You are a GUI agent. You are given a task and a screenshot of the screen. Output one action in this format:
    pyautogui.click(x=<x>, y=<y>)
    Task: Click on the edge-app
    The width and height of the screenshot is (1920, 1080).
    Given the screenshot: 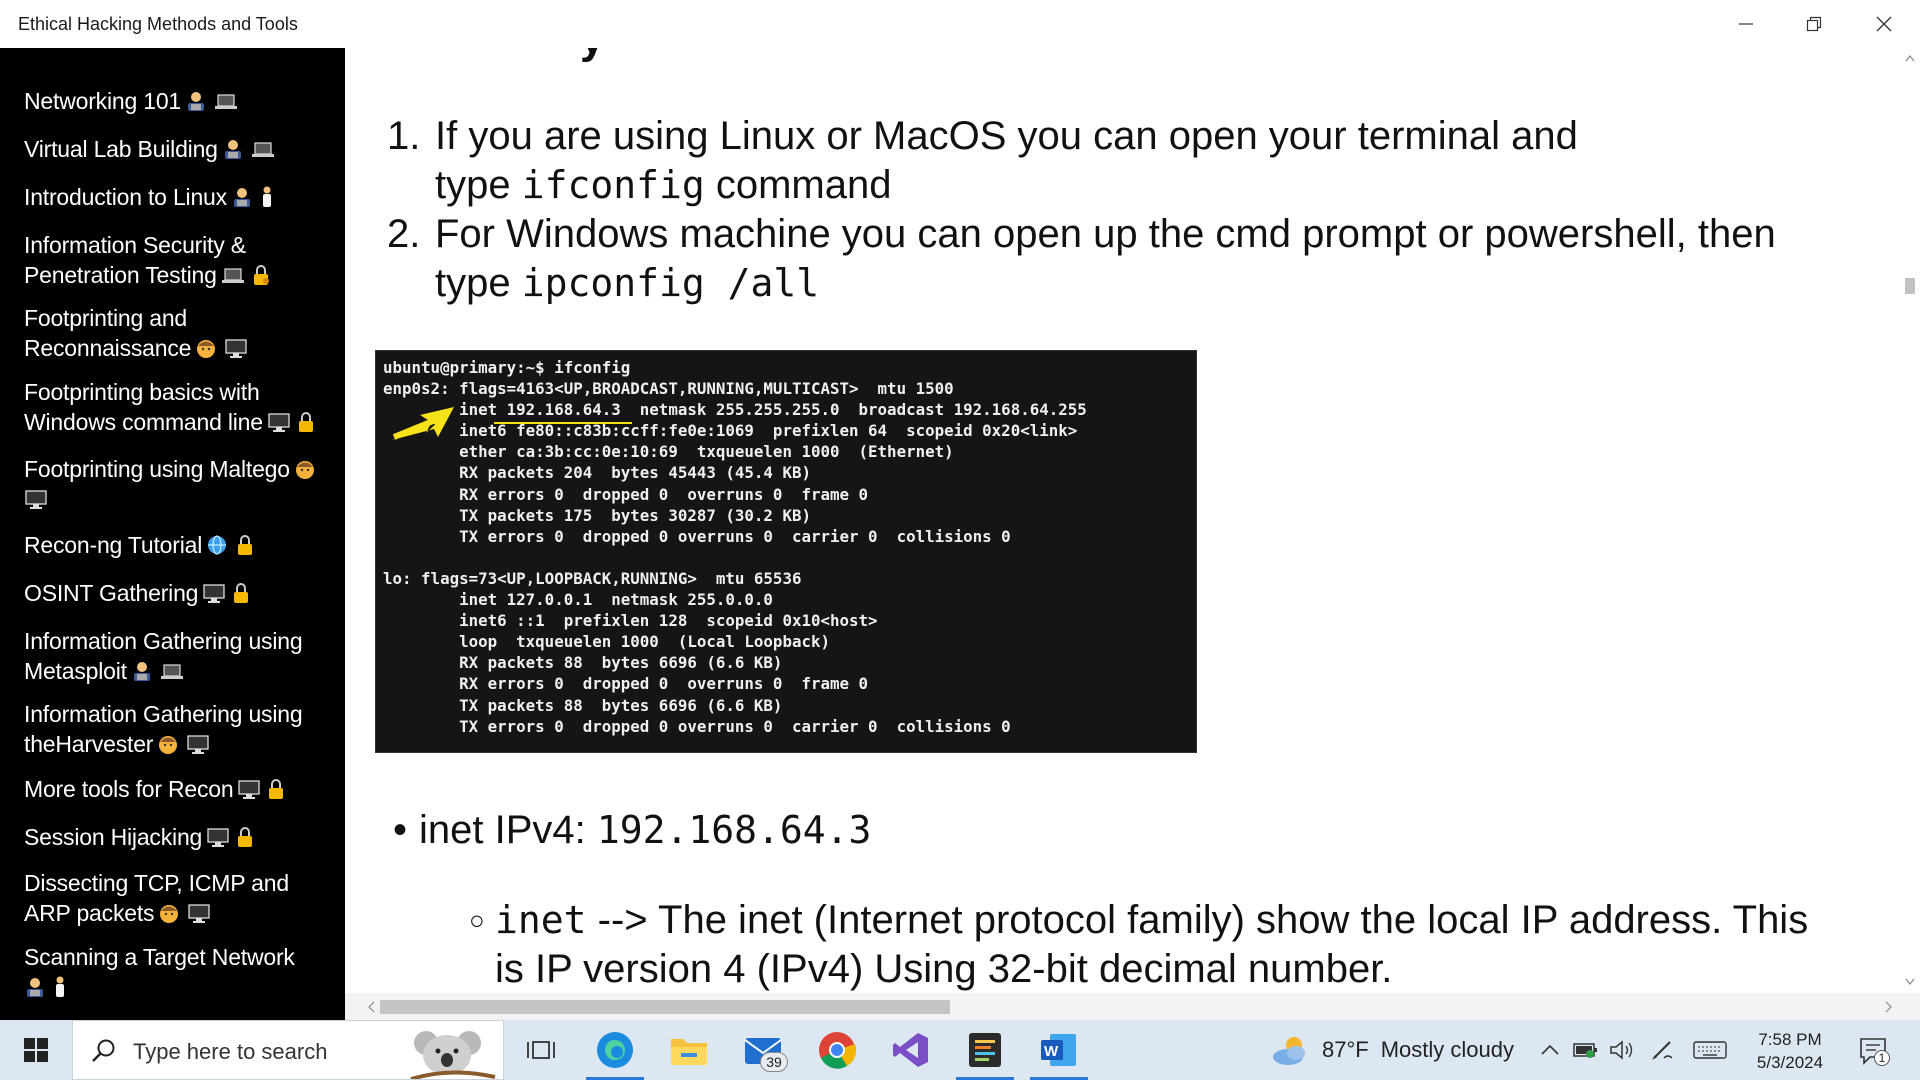 What is the action you would take?
    pyautogui.click(x=615, y=1050)
    